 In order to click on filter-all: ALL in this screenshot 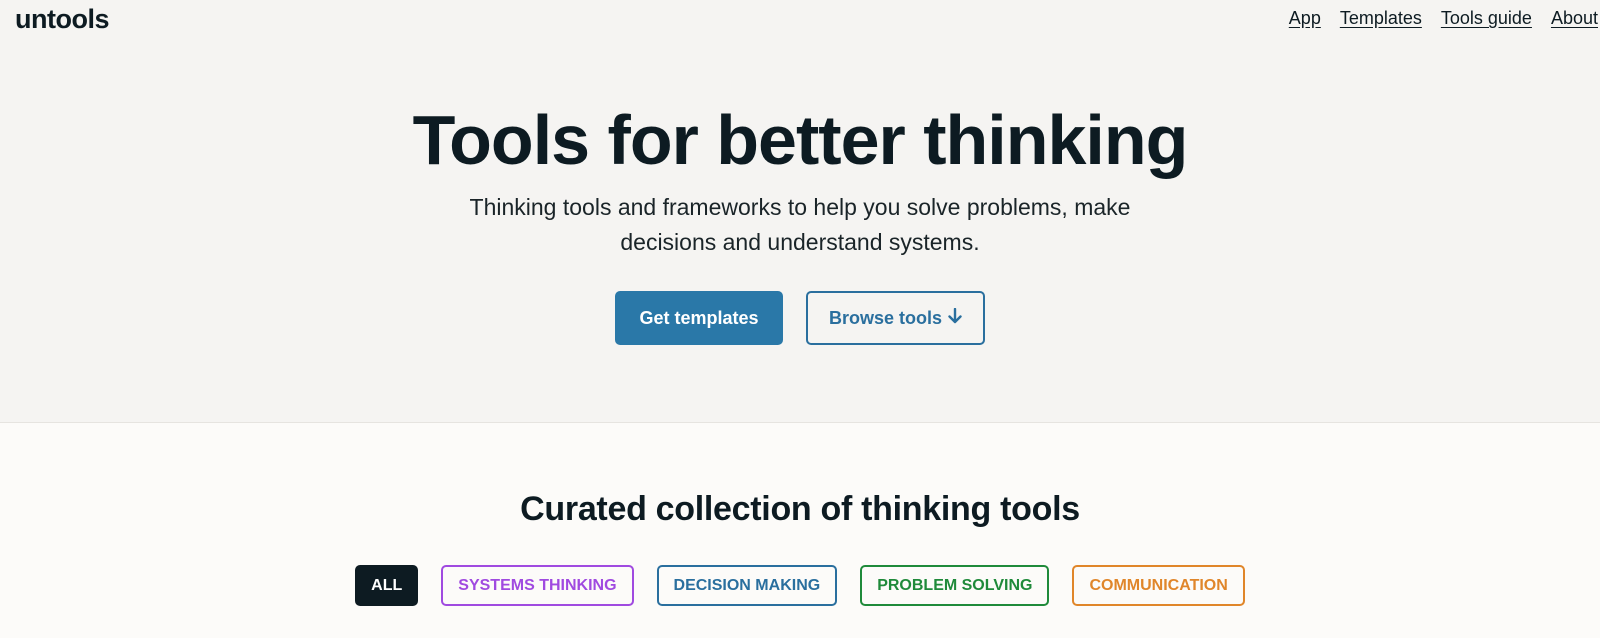, I will do `click(387, 585)`.